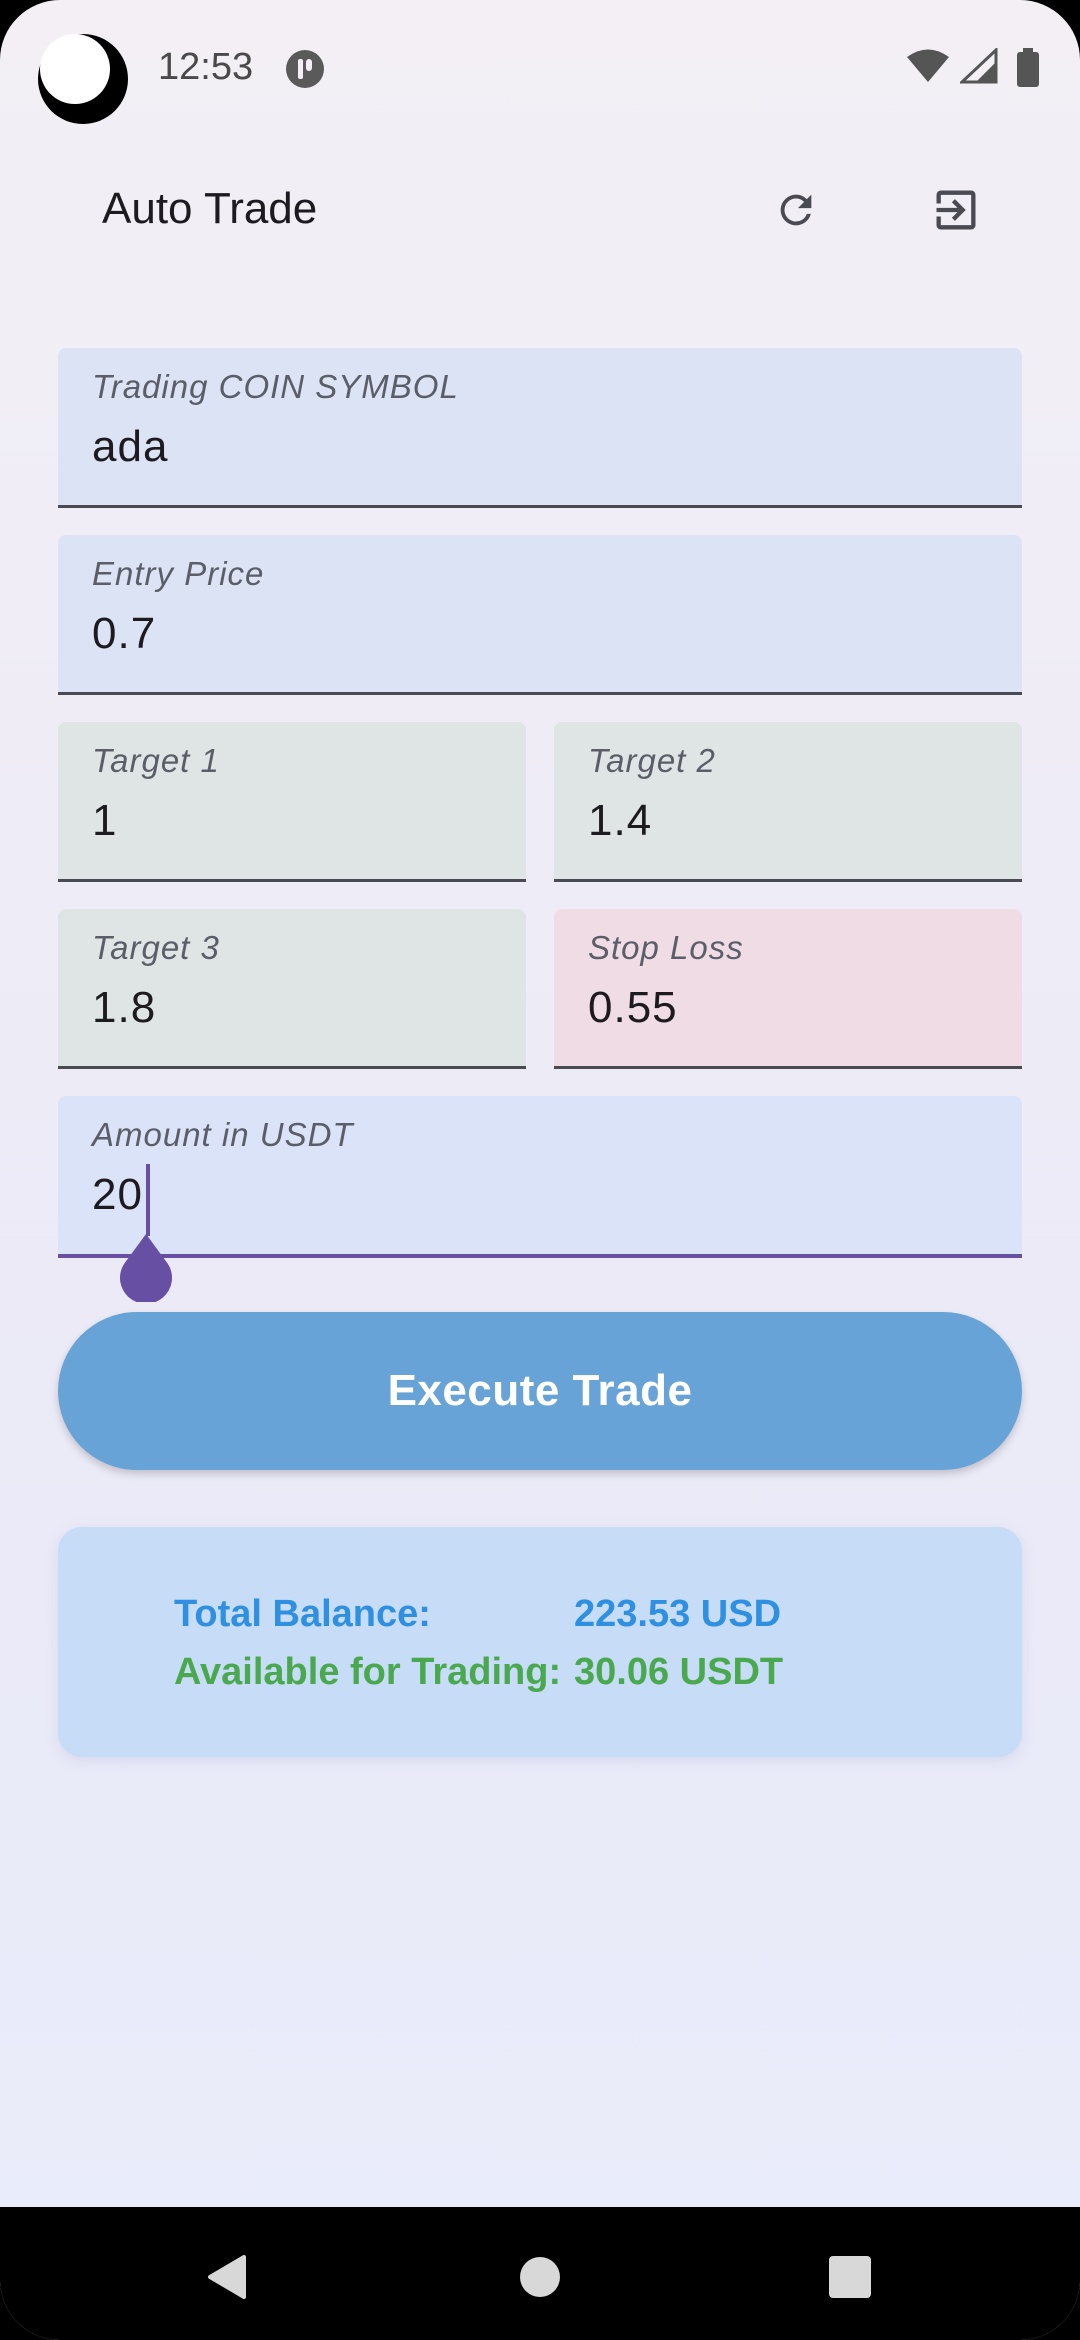 This screenshot has width=1080, height=2340. Describe the element at coordinates (305, 69) in the screenshot. I see `notification-app-icon` at that location.